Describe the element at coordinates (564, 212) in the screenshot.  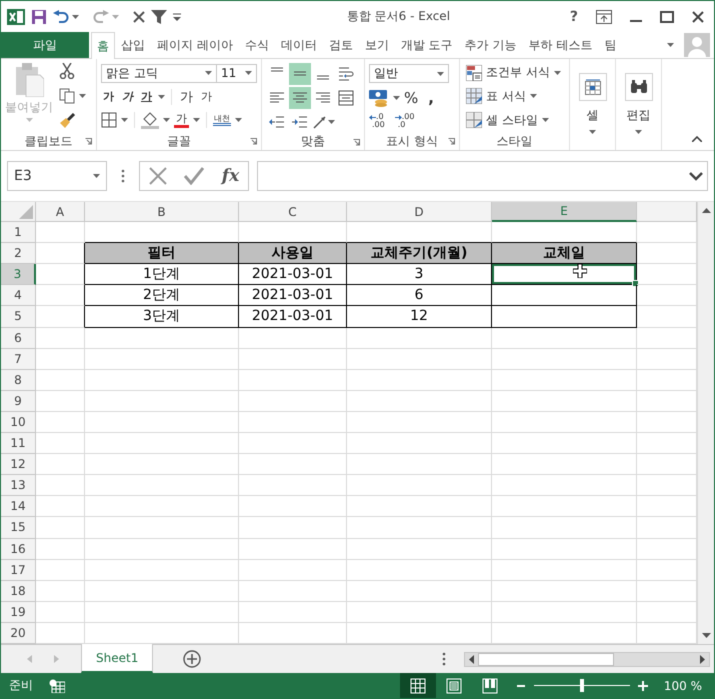
I see `column-header: E` at that location.